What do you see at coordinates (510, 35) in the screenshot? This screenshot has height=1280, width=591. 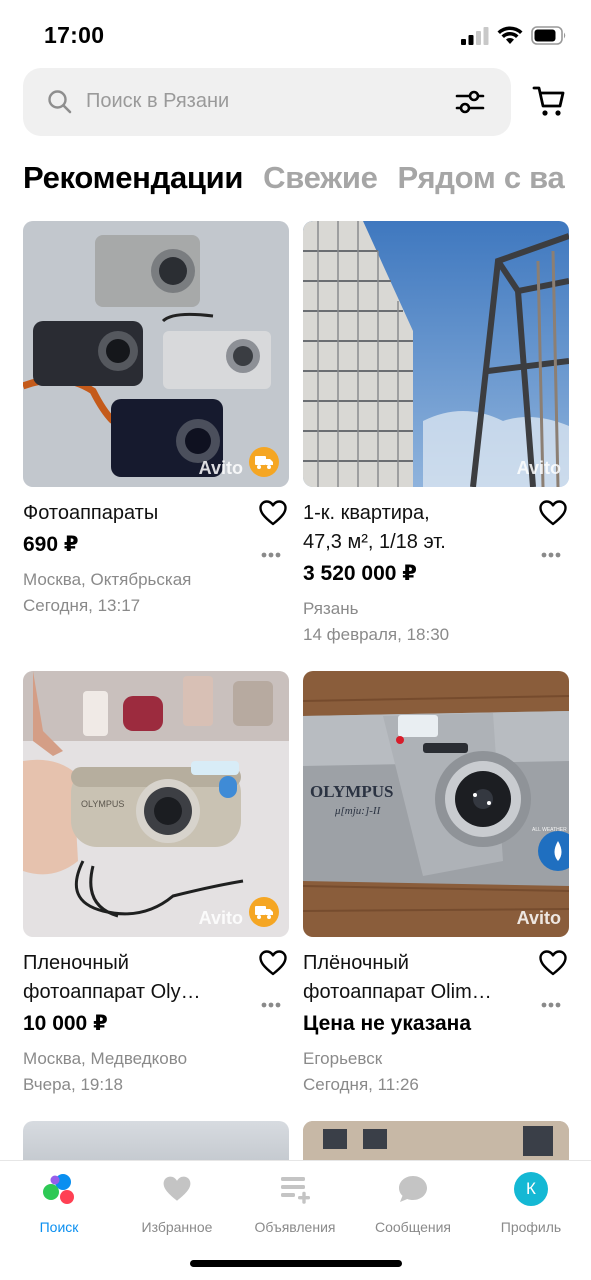 I see `wifi-icon` at bounding box center [510, 35].